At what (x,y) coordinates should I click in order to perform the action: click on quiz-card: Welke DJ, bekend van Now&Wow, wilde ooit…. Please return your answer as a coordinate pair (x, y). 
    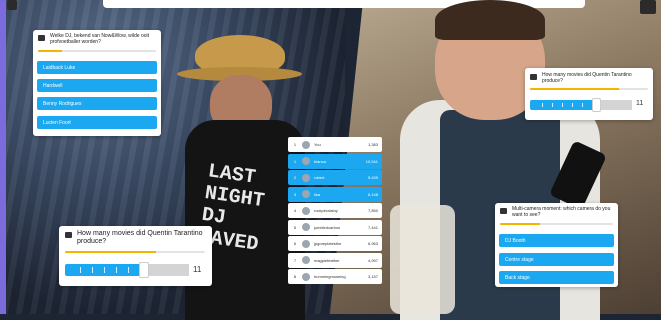
    Looking at the image, I should click on (97, 83).